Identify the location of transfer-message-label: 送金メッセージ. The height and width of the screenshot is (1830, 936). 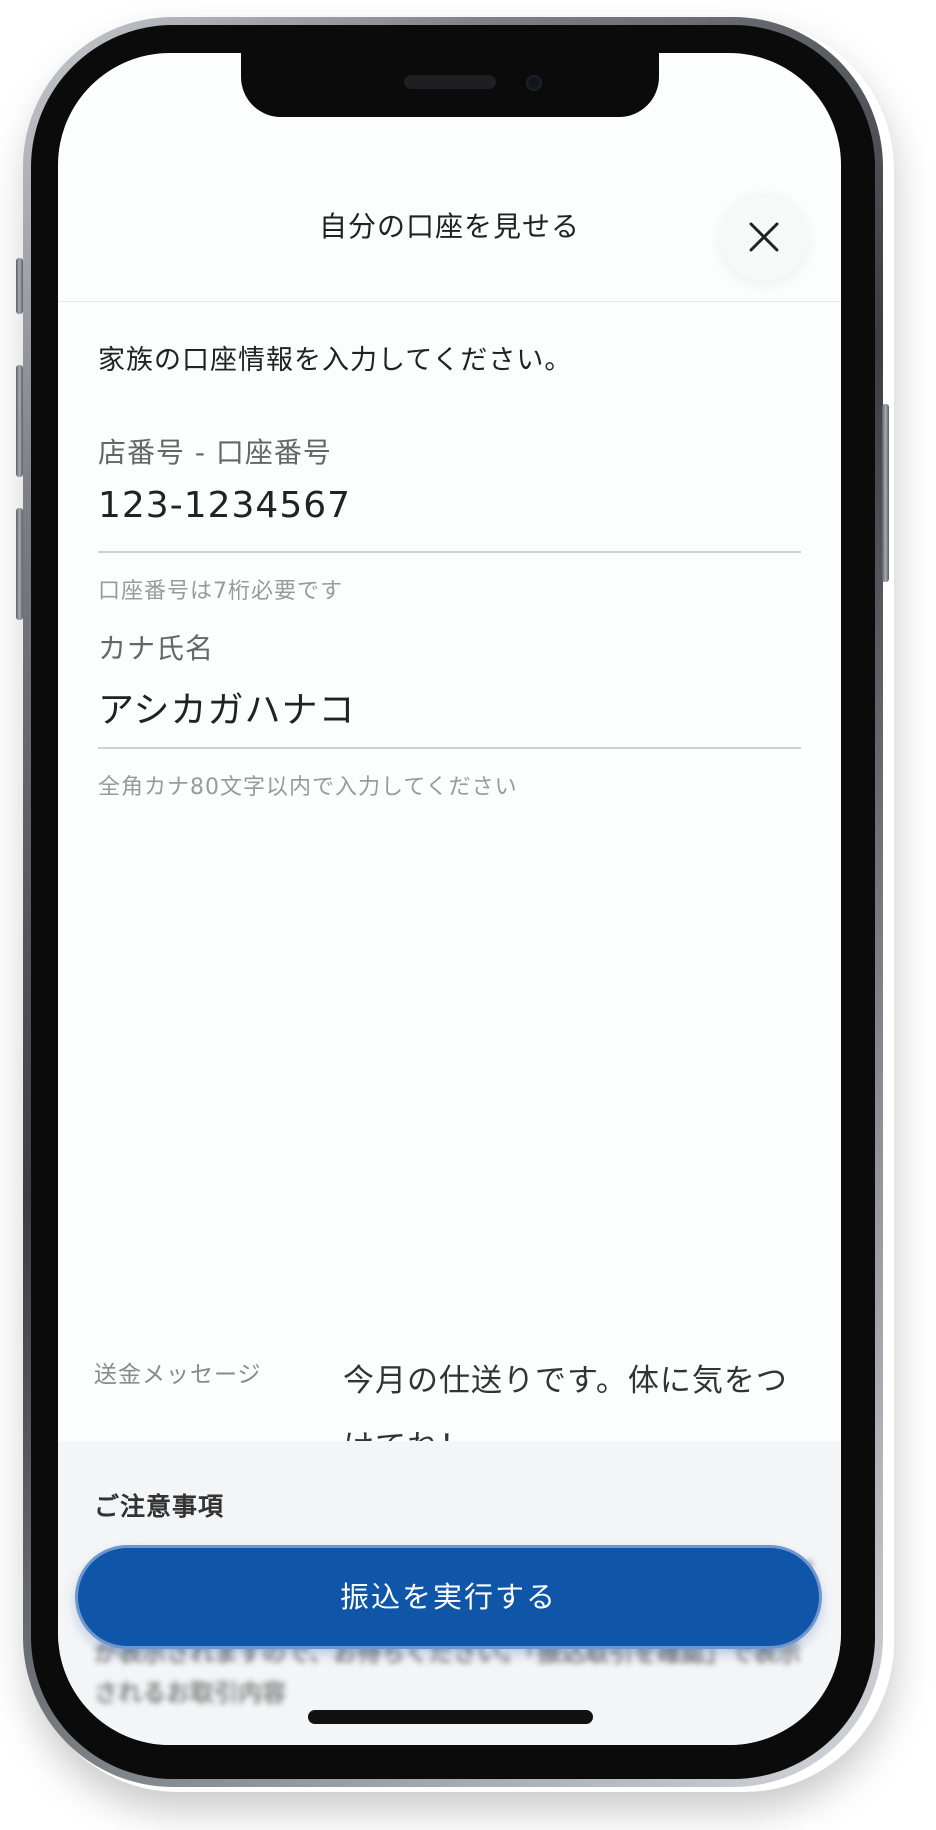
(178, 1375).